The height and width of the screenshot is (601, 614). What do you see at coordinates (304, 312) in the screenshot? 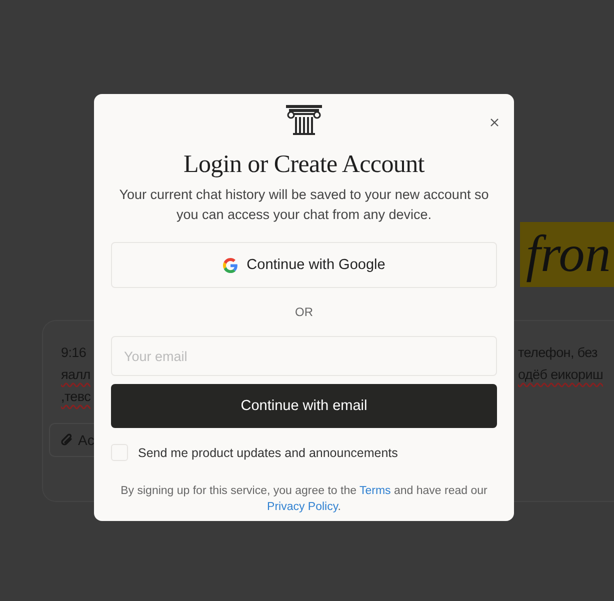
I see `or-divider: OR` at bounding box center [304, 312].